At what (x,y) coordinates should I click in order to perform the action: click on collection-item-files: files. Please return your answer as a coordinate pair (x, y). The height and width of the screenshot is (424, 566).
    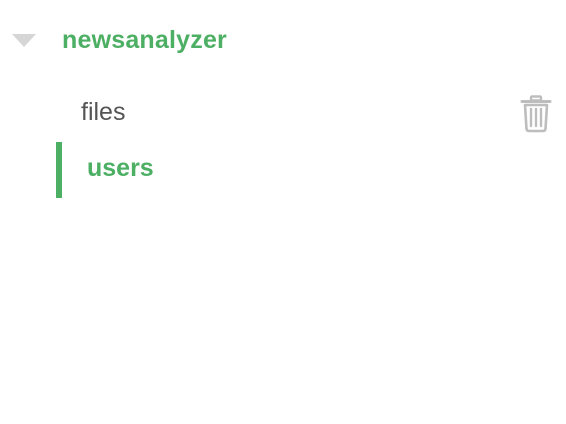
    Looking at the image, I should click on (283, 114).